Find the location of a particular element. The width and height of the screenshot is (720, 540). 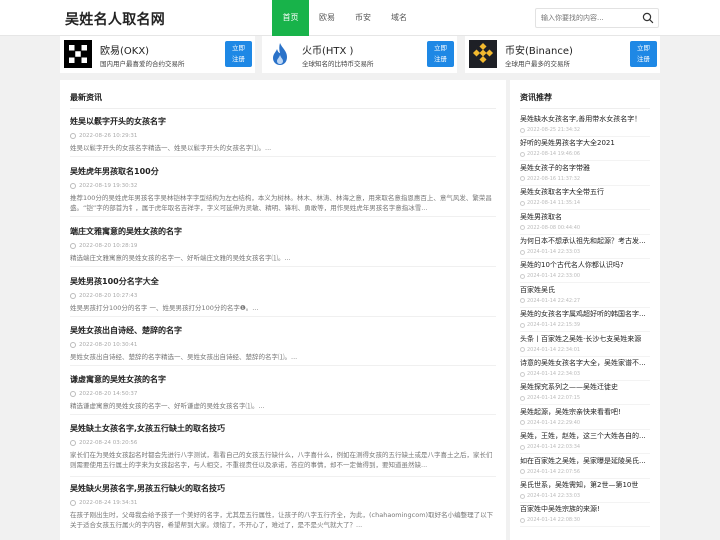

recommend-item-date-text: 2024-01-14 22:33:03 is located at coordinates (554, 252).